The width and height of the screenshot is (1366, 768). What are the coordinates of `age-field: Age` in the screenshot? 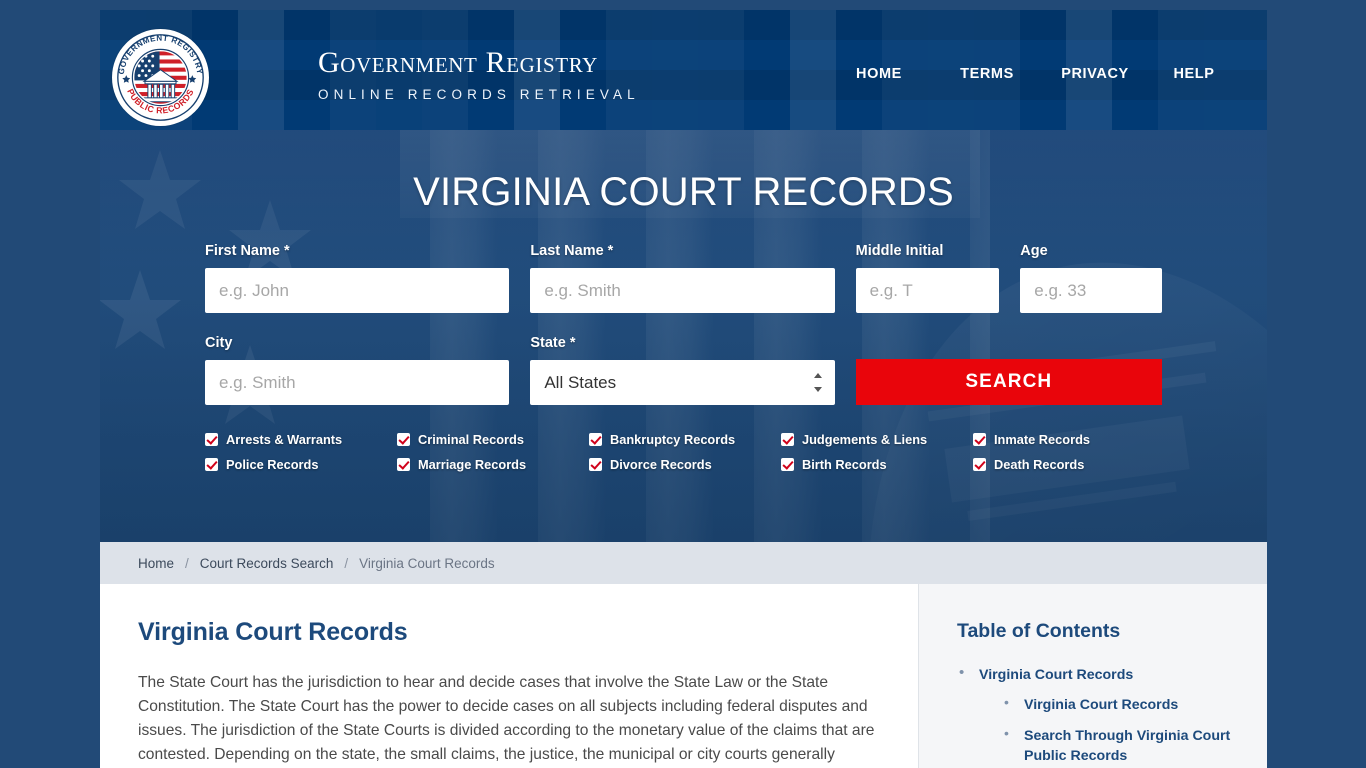 It's located at (1091, 278).